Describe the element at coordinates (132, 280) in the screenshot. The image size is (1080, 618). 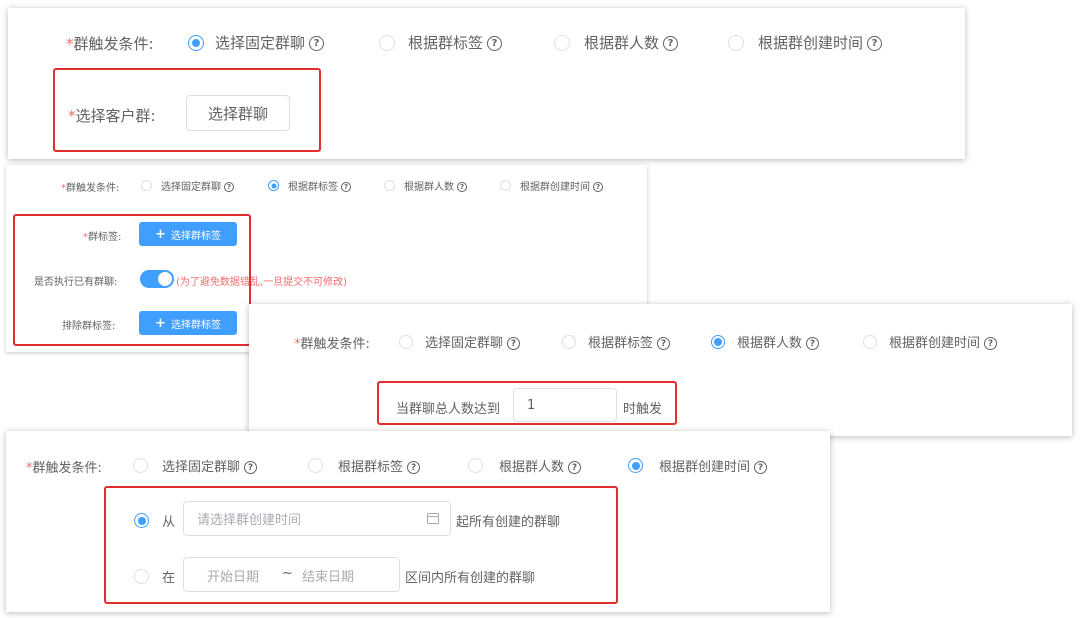
I see `highlight-box-group-tag` at that location.